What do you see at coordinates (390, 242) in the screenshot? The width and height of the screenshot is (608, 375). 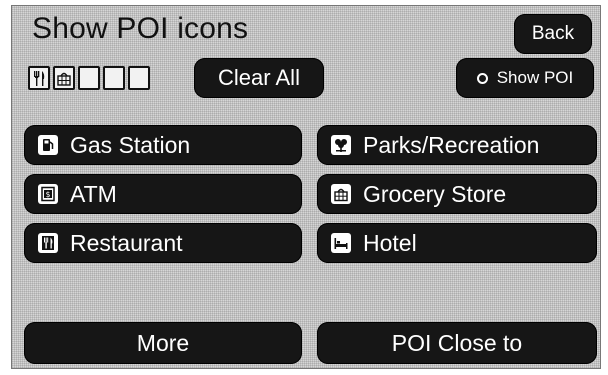 I see `category-label: Hotel` at bounding box center [390, 242].